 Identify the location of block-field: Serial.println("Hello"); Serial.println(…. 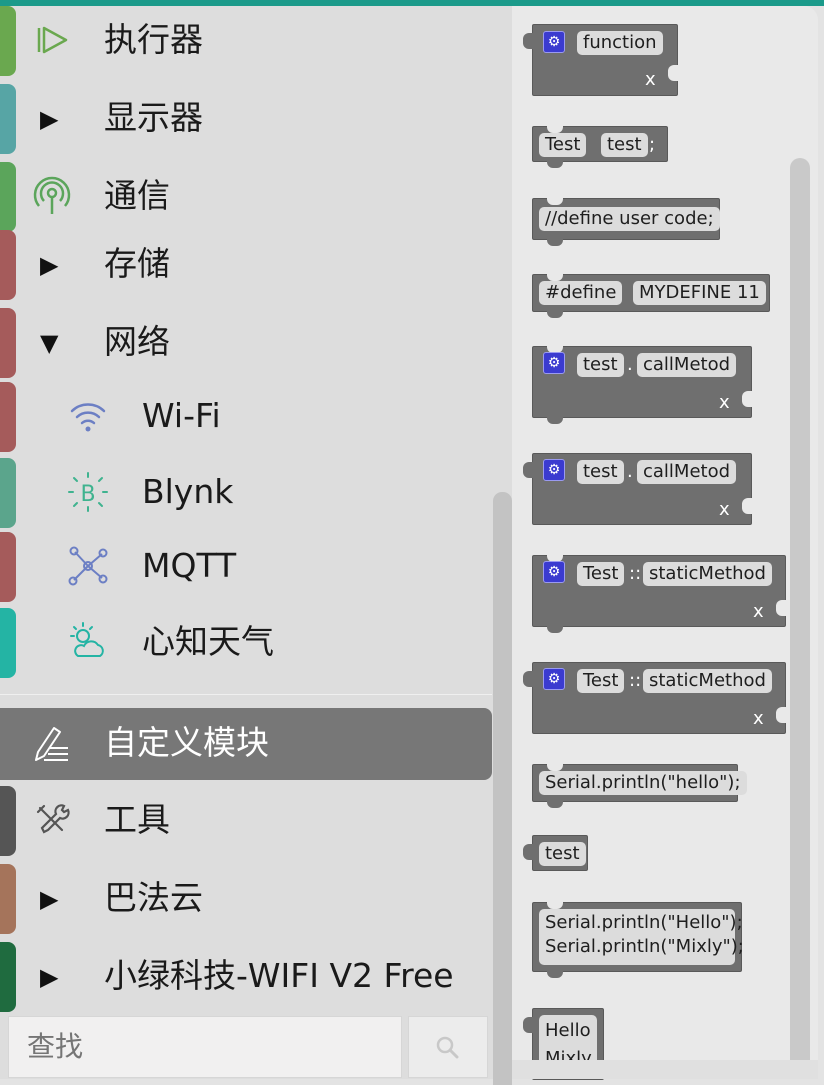
(641, 937).